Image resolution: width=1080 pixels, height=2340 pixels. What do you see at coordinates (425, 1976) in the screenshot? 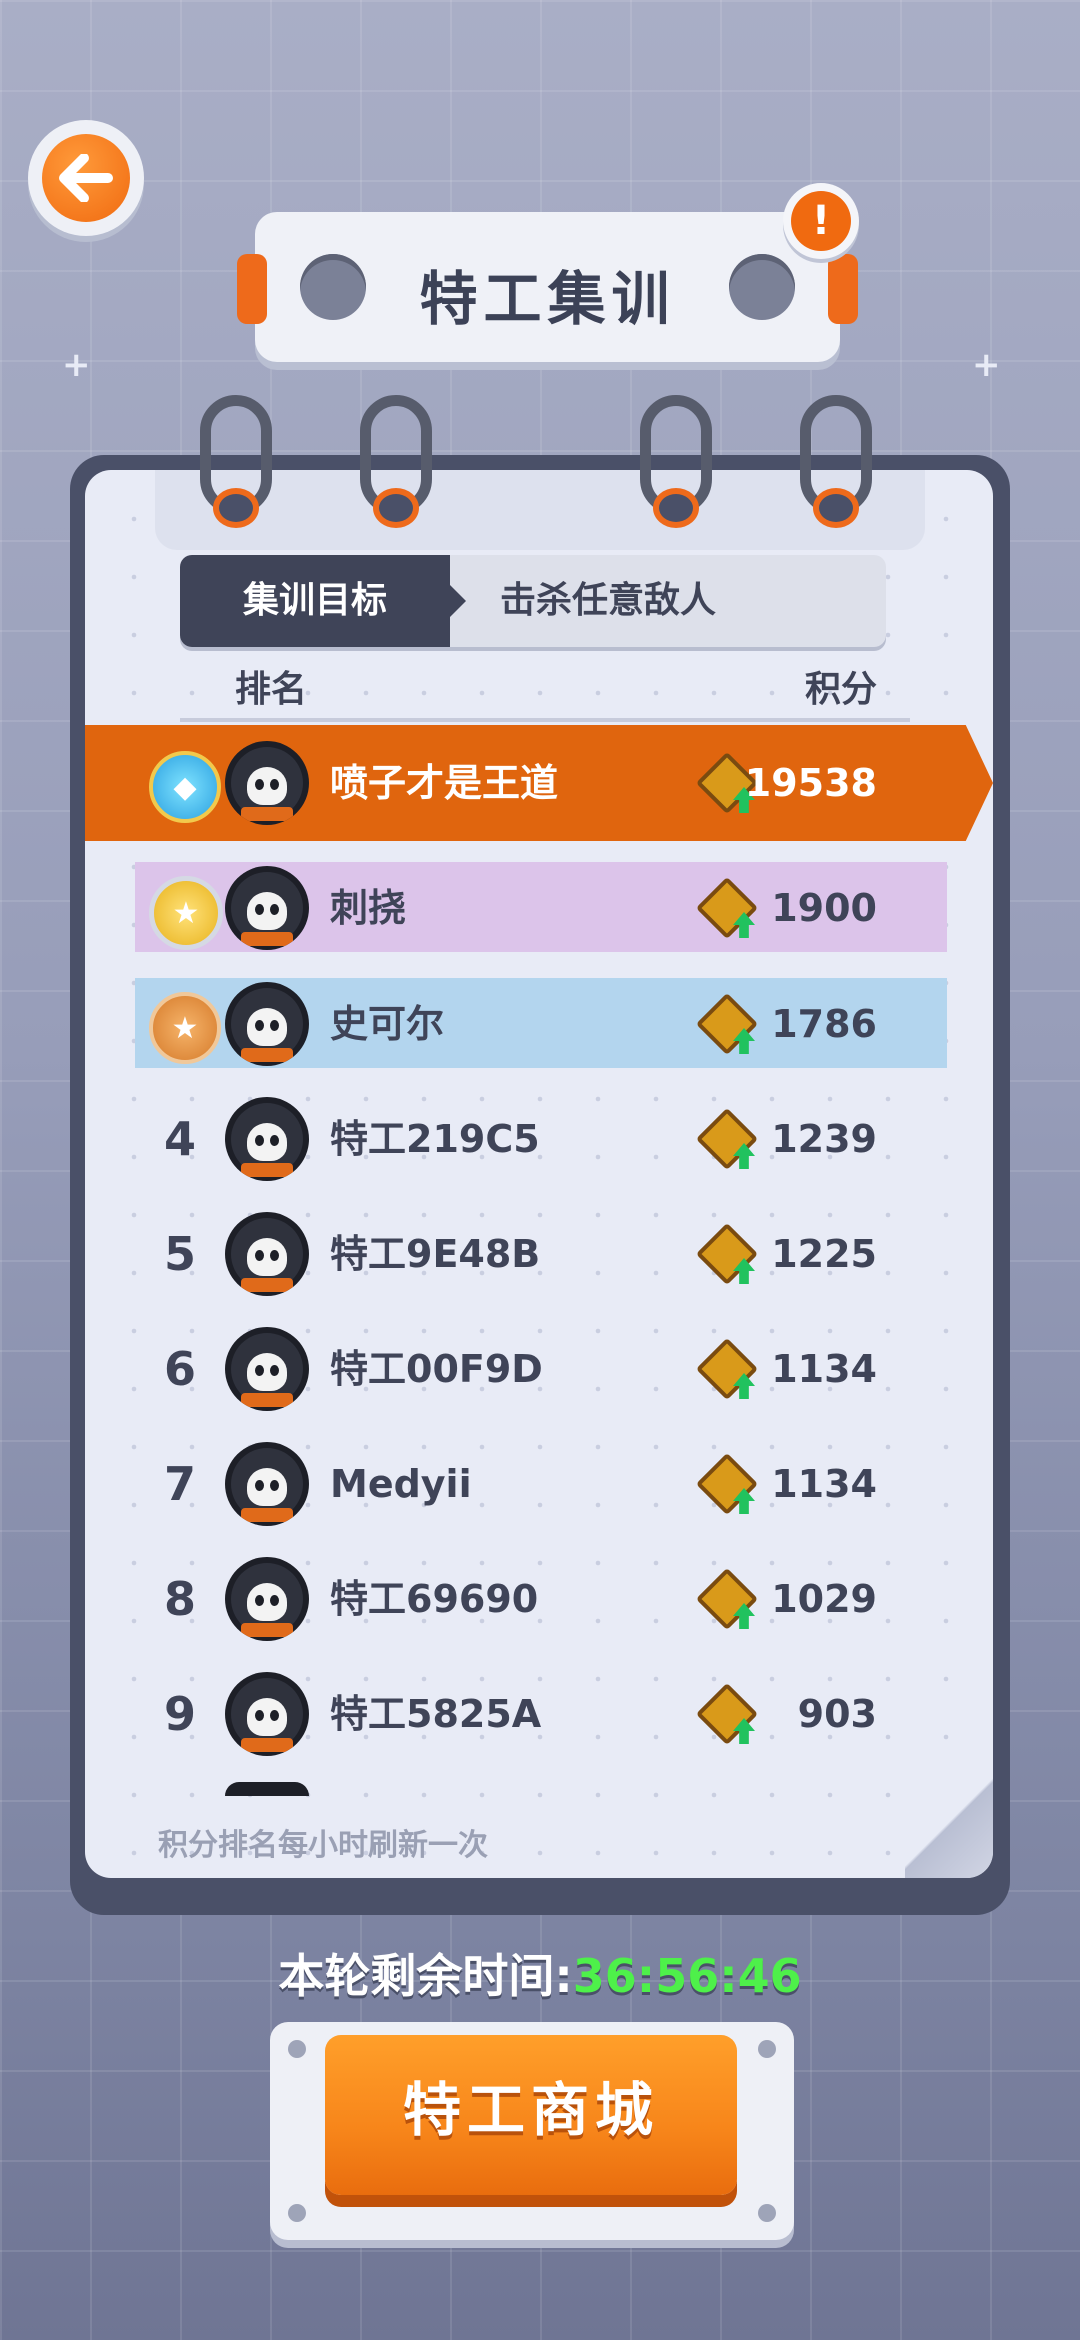
I see `timer-label: 本轮剩余时间:` at bounding box center [425, 1976].